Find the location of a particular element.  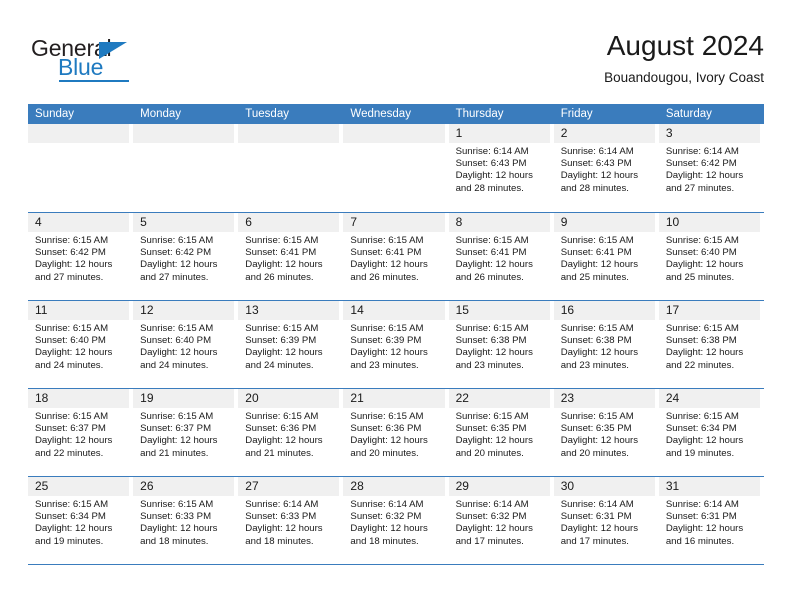

day-info-daylight2: and 21 minutes. is located at coordinates (279, 453).